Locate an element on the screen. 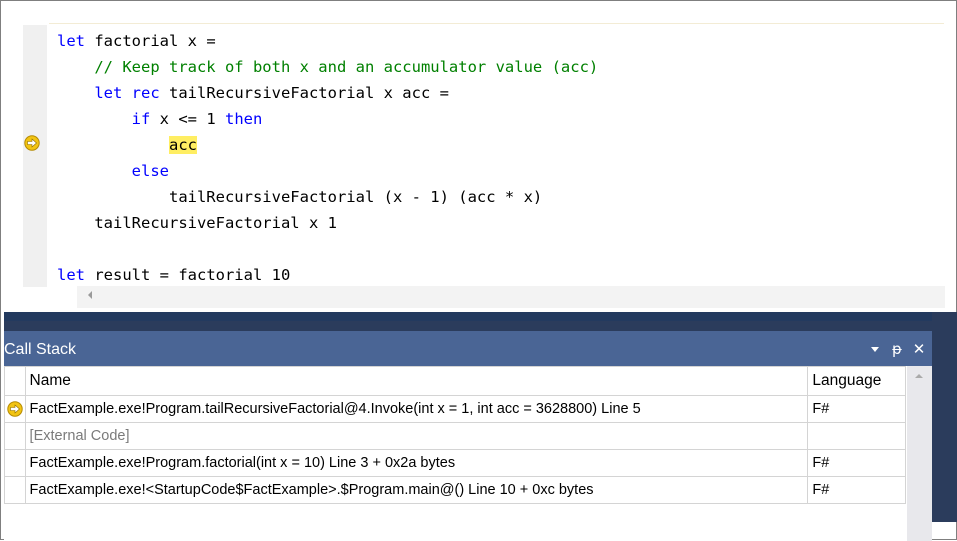  header-row: Name Language is located at coordinates (455, 381).